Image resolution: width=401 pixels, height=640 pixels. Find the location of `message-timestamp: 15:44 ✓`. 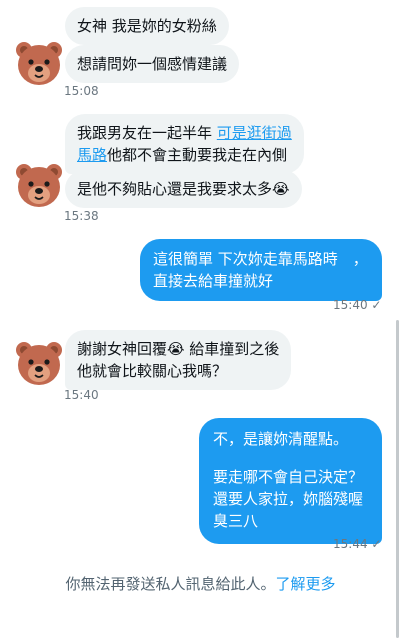

message-timestamp: 15:44 ✓ is located at coordinates (357, 544).